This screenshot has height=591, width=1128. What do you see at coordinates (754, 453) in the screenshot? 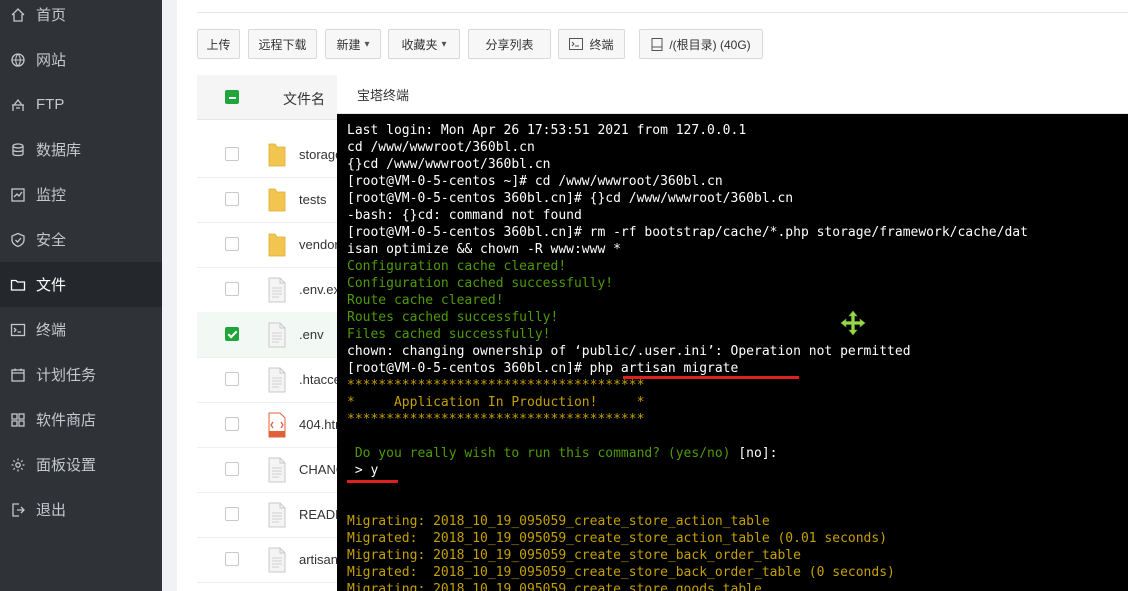
I see `prompt-default: [no]:` at bounding box center [754, 453].